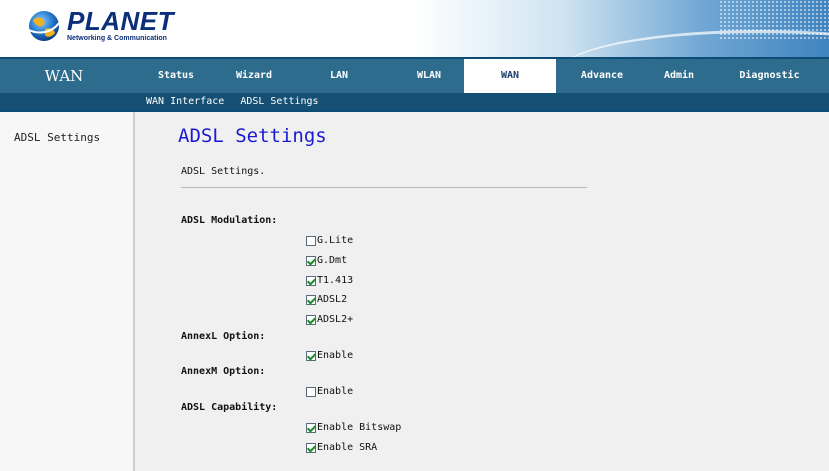 The image size is (829, 471). What do you see at coordinates (311, 319) in the screenshot?
I see `adsl2-plus-checkbox` at bounding box center [311, 319].